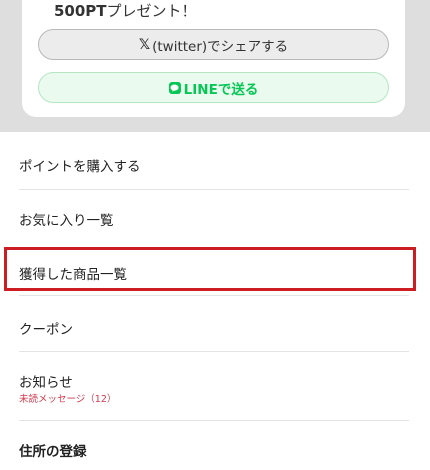 The width and height of the screenshot is (430, 470). Describe the element at coordinates (53, 452) in the screenshot. I see `menu-item-label: 住所の登録` at that location.